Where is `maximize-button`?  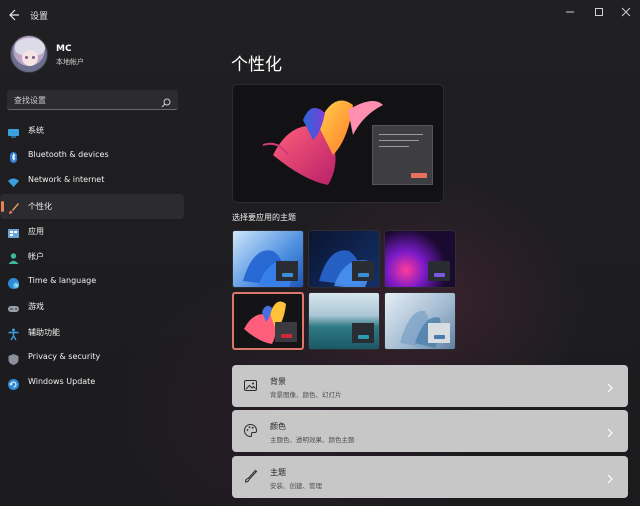 maximize-button is located at coordinates (599, 12).